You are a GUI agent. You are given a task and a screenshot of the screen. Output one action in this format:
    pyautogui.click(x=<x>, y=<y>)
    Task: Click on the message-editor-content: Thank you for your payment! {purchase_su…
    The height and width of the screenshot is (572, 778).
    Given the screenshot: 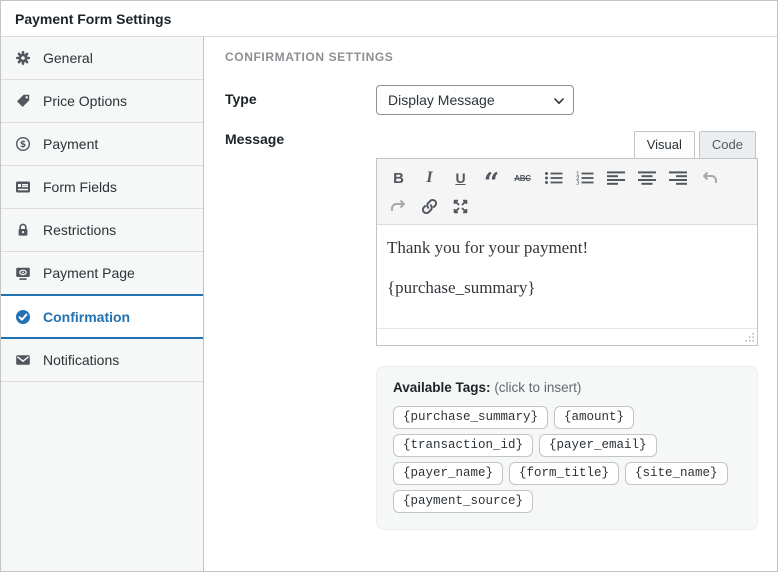 What is the action you would take?
    pyautogui.click(x=567, y=276)
    